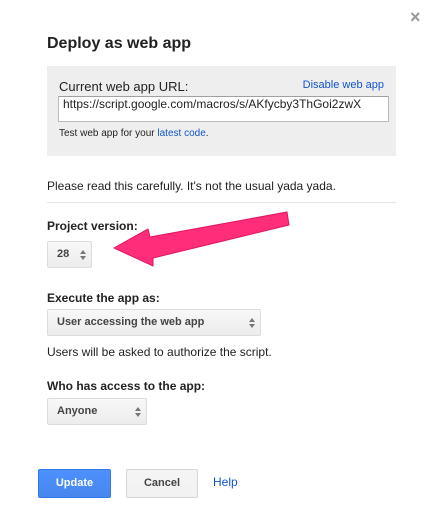 The image size is (442, 515). I want to click on execute-as-value: User accessing the web app, so click(131, 322).